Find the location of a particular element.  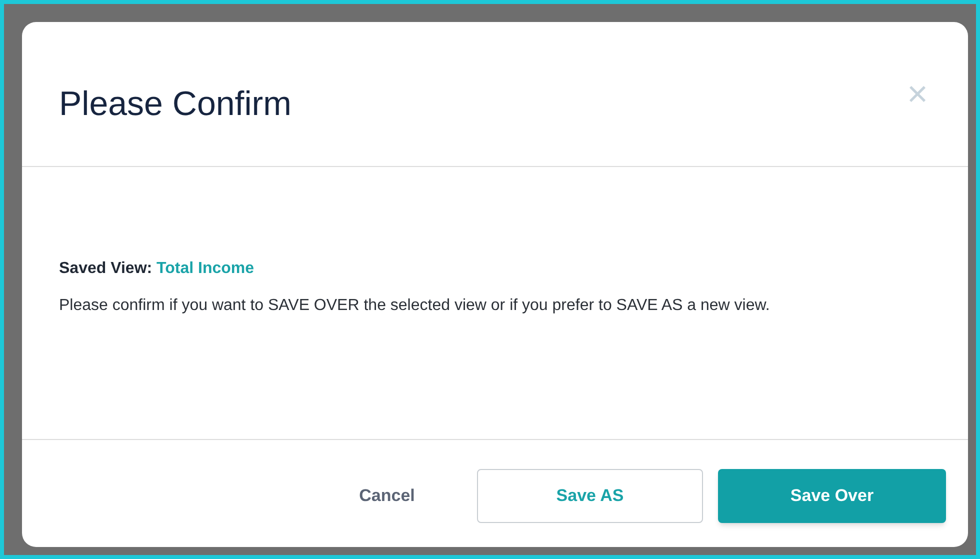

save-over-button: Save Over is located at coordinates (832, 495).